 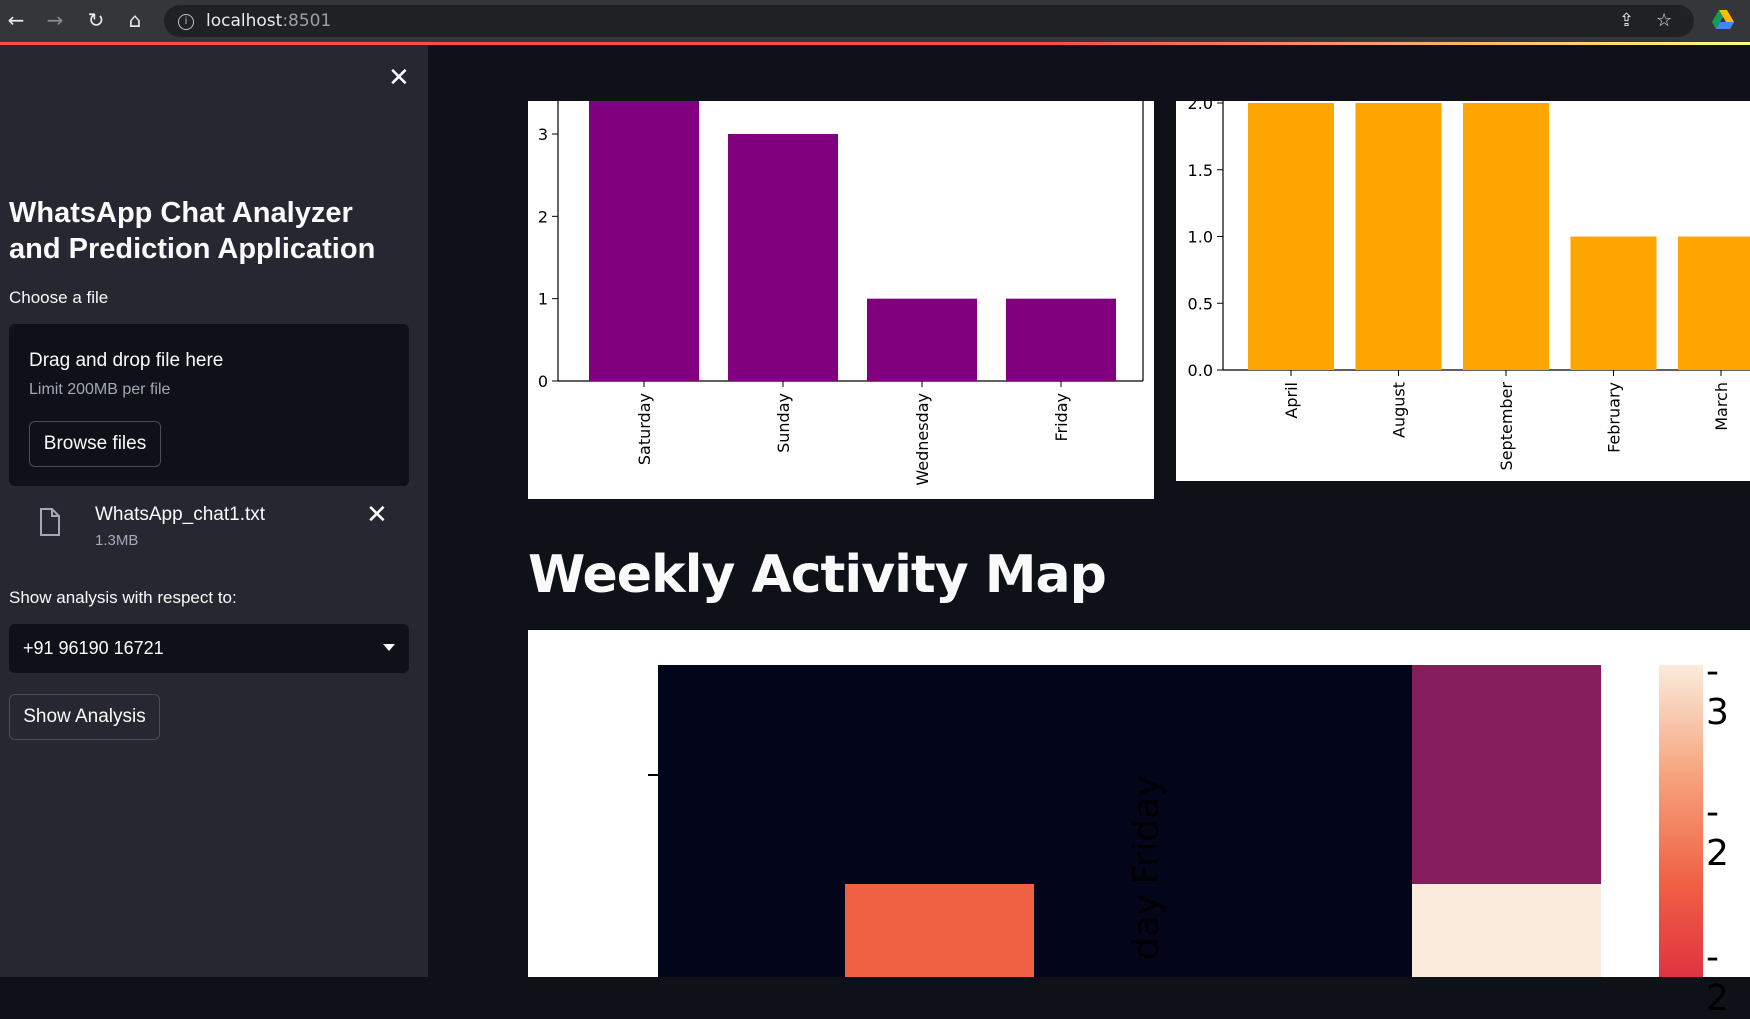 I want to click on home-icon: ⌂, so click(x=135, y=20).